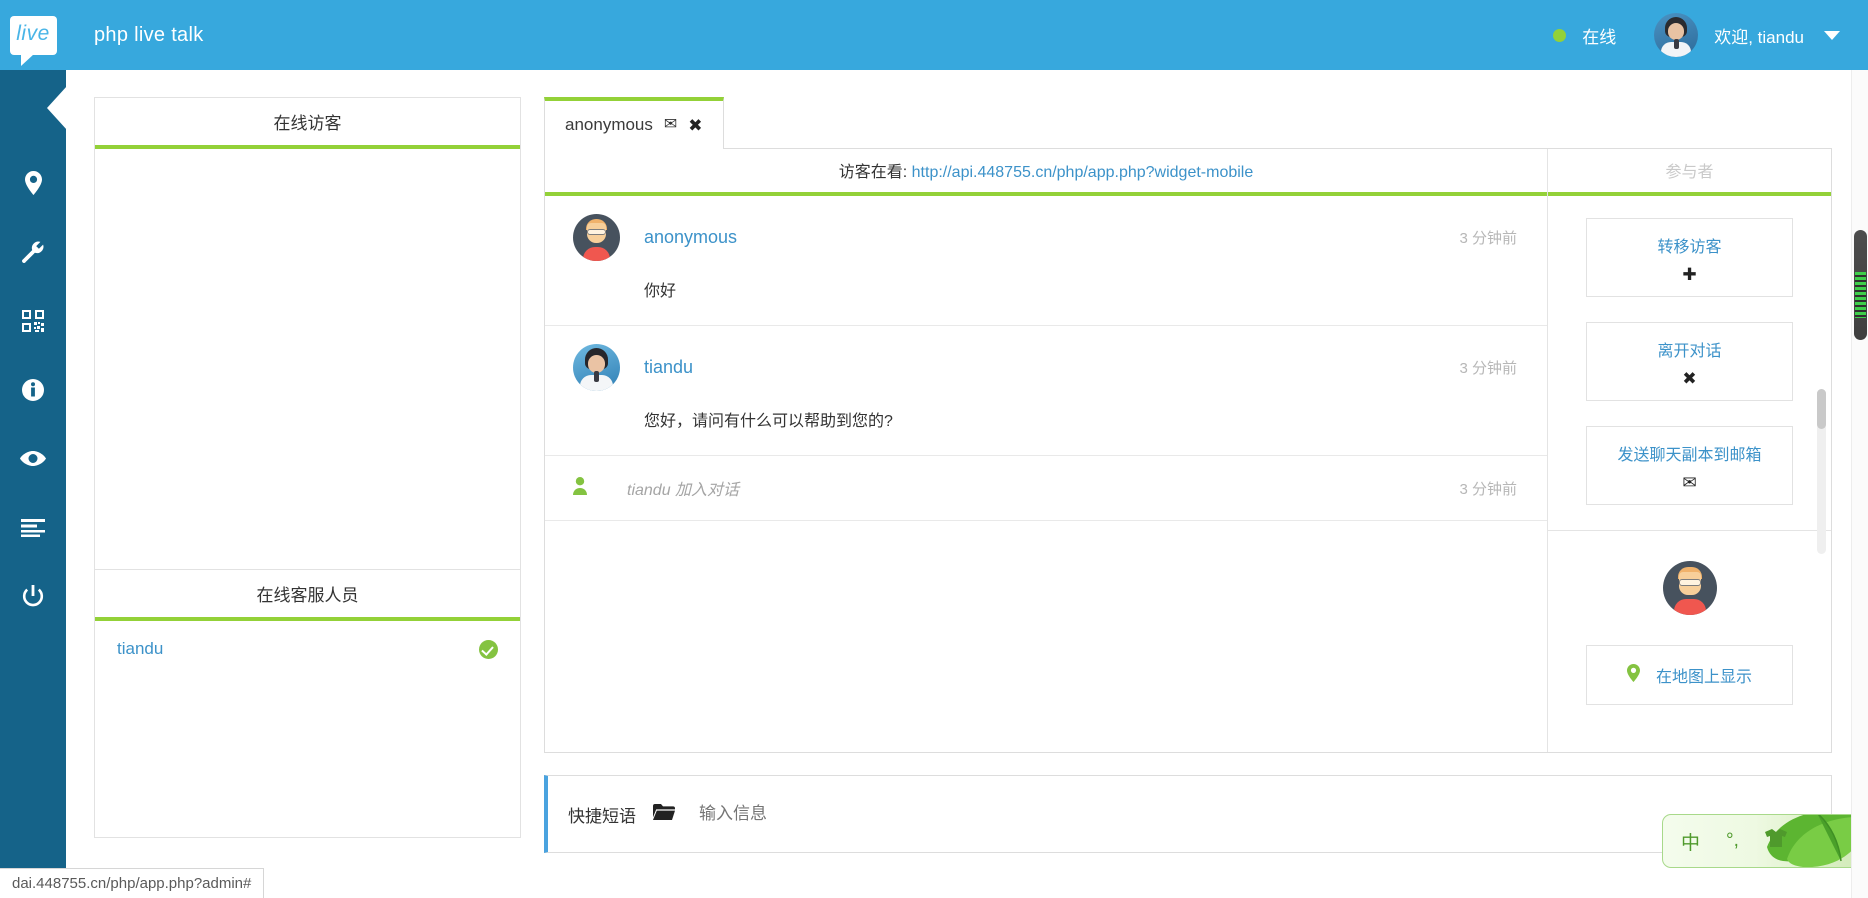 This screenshot has height=898, width=1868. What do you see at coordinates (683, 490) in the screenshot?
I see `system-message-text: tiandu 加入对话` at bounding box center [683, 490].